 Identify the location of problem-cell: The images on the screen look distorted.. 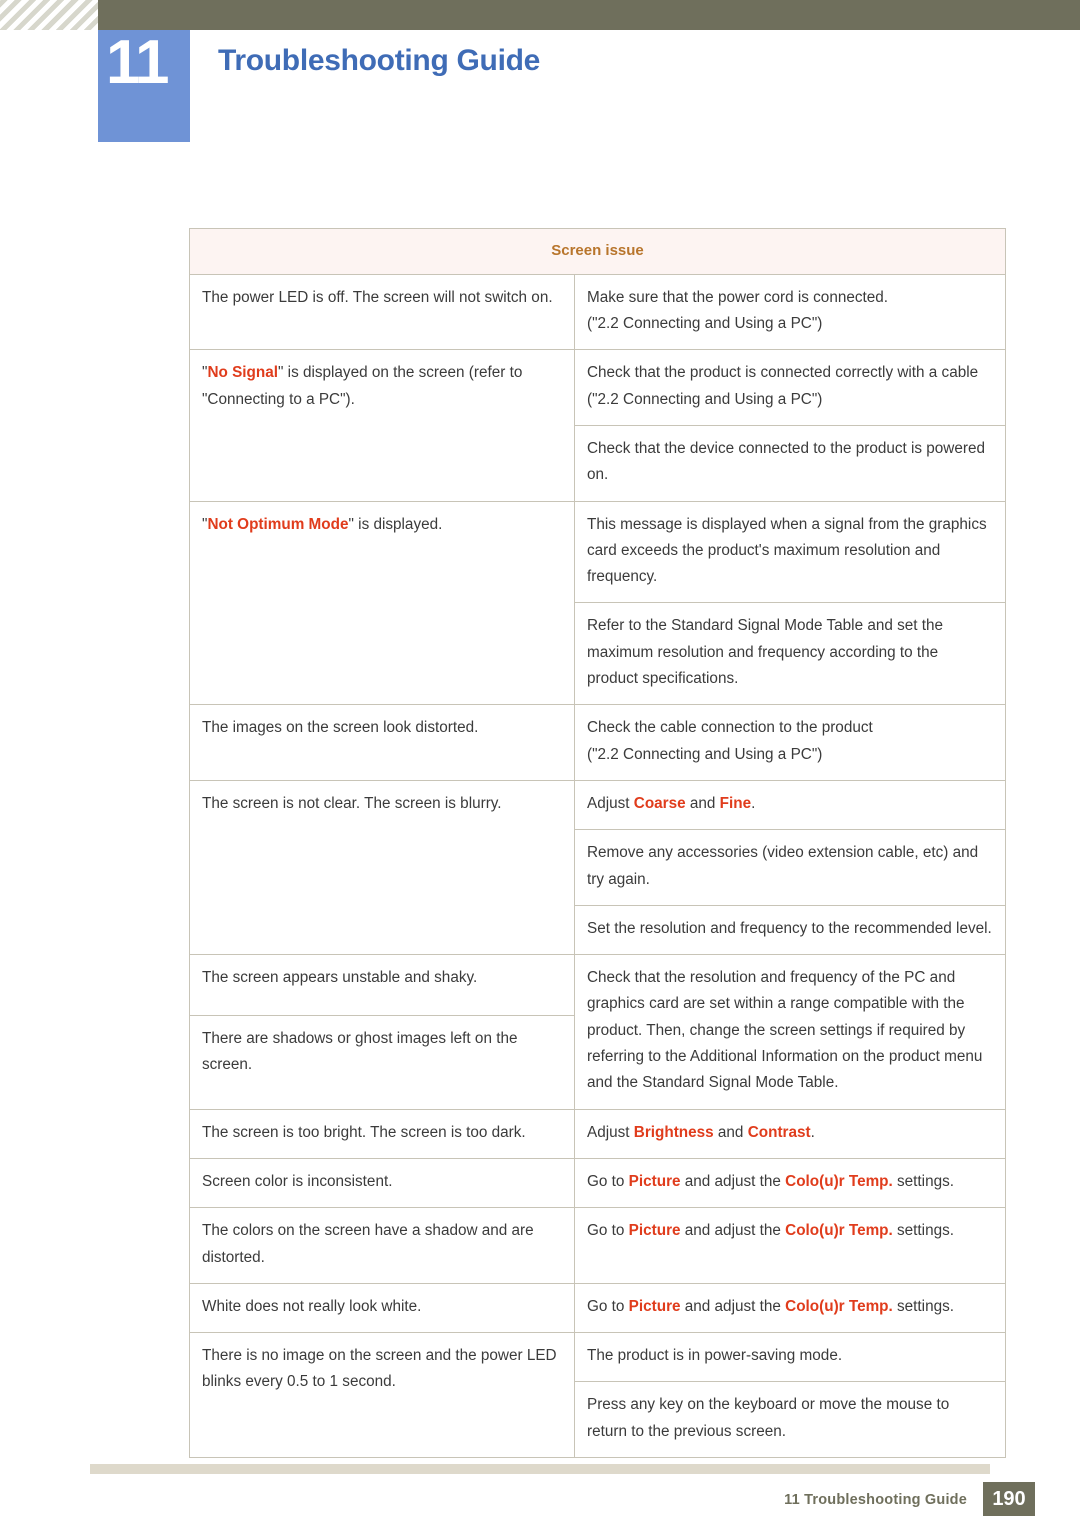
(382, 742).